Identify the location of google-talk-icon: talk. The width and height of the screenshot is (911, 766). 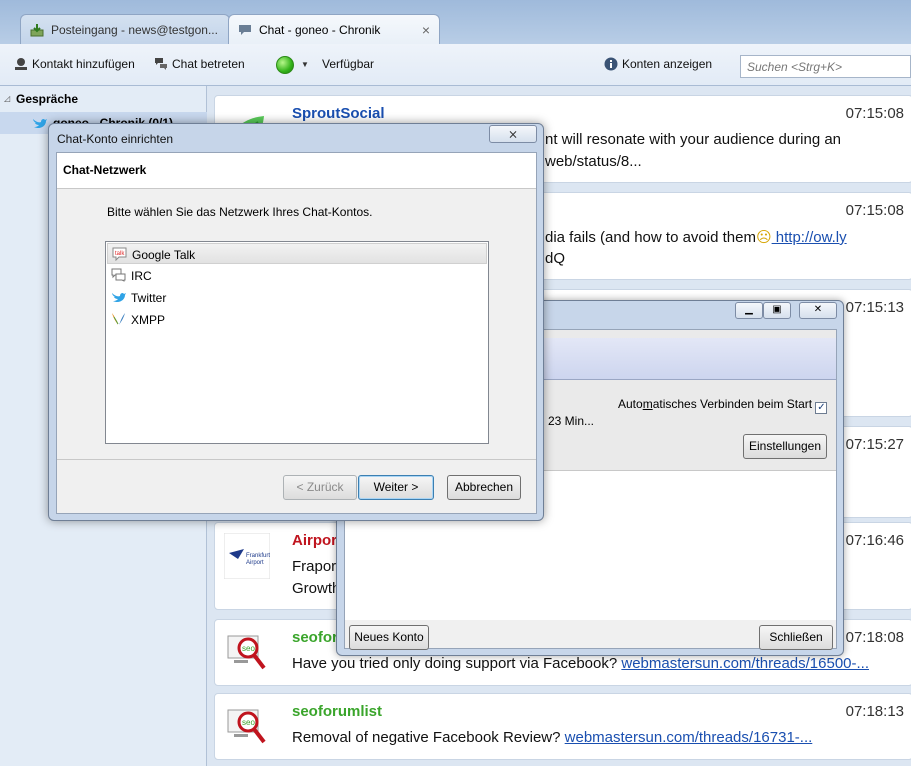
(119, 254).